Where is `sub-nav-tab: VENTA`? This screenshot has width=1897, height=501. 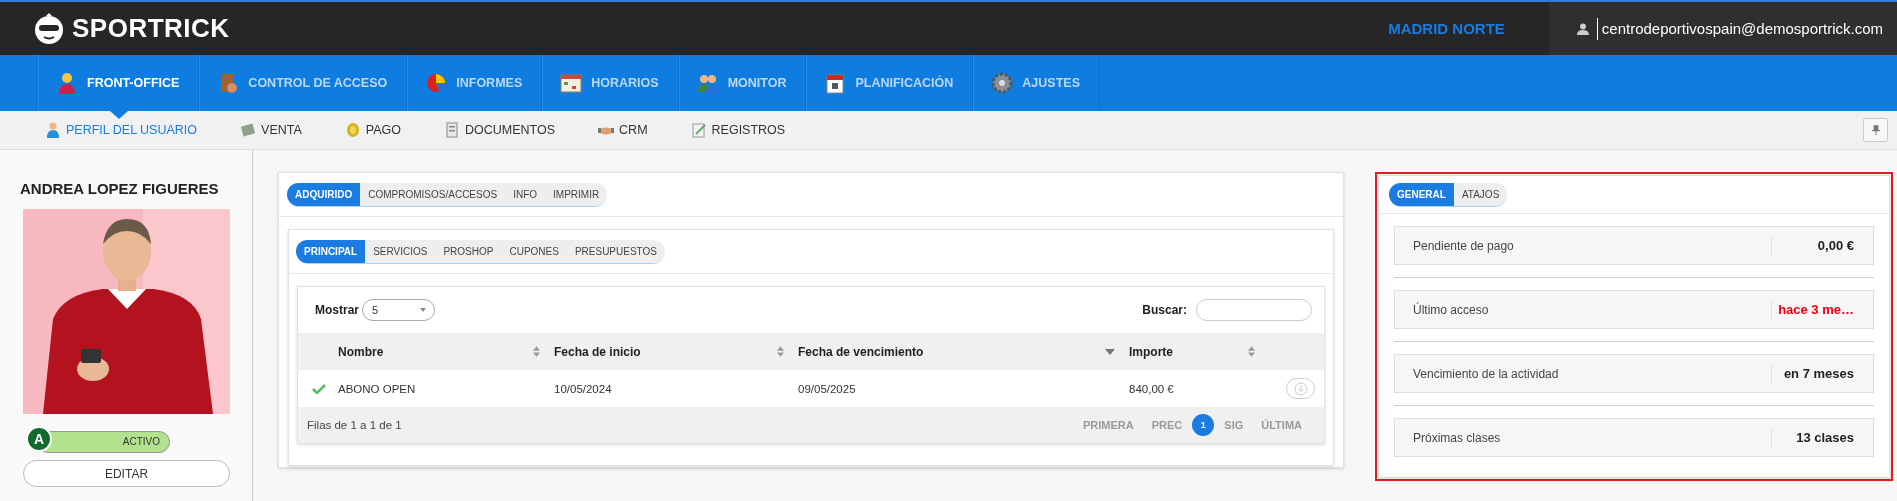 sub-nav-tab: VENTA is located at coordinates (271, 130).